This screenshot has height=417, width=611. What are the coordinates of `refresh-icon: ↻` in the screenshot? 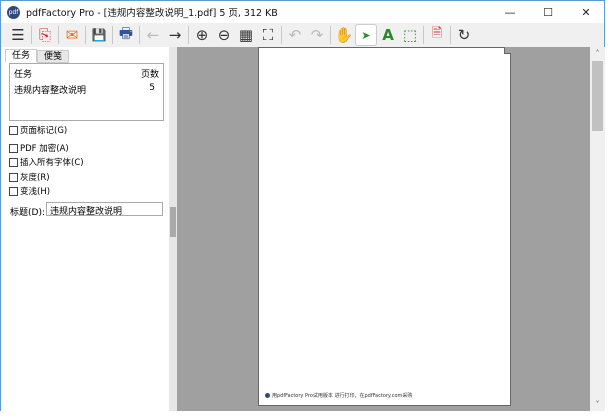 It's located at (464, 35).